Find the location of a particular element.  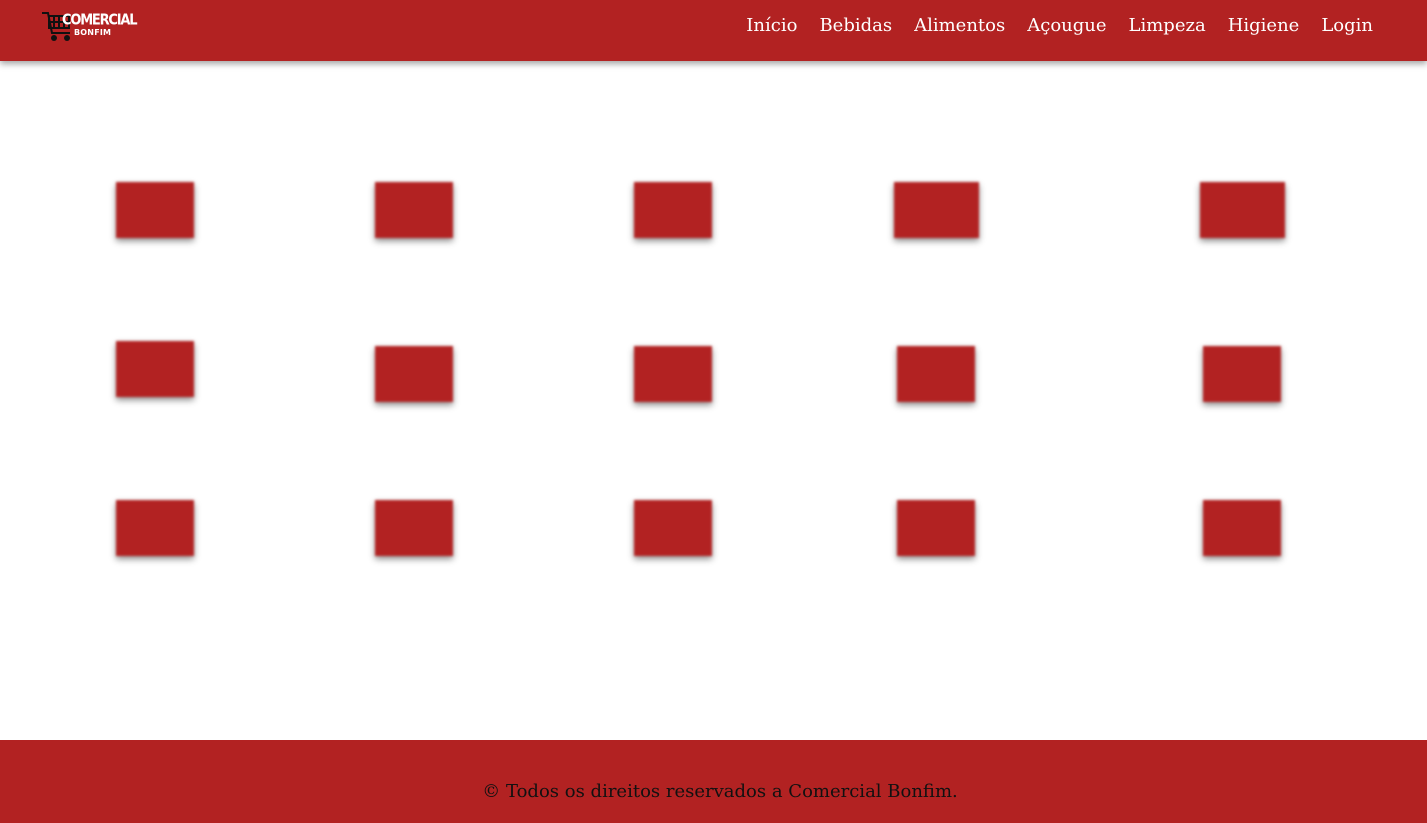

nav-link-bebidas: Bebidas is located at coordinates (855, 26).